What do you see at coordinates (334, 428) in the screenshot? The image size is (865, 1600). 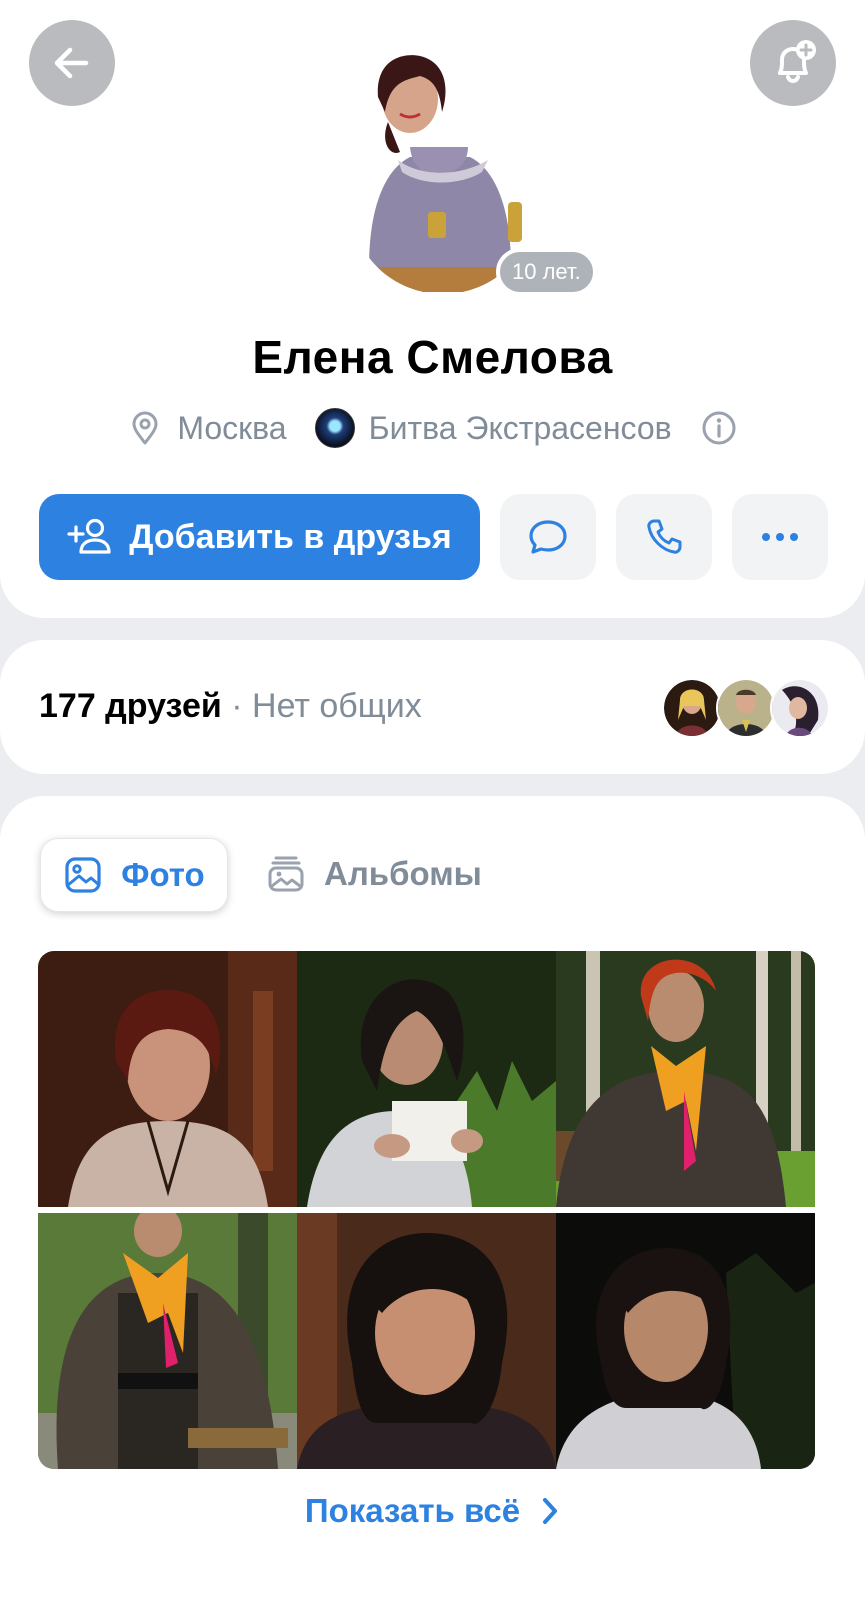 I see `community-avatar` at bounding box center [334, 428].